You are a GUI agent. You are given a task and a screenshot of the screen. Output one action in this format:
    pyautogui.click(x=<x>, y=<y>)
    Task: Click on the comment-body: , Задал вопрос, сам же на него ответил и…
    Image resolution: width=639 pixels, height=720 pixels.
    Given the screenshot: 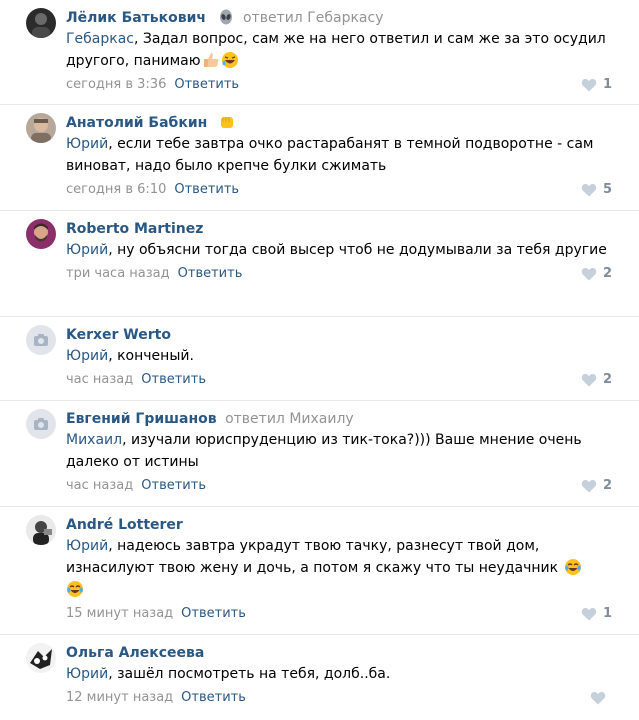 What is the action you would take?
    pyautogui.click(x=336, y=50)
    